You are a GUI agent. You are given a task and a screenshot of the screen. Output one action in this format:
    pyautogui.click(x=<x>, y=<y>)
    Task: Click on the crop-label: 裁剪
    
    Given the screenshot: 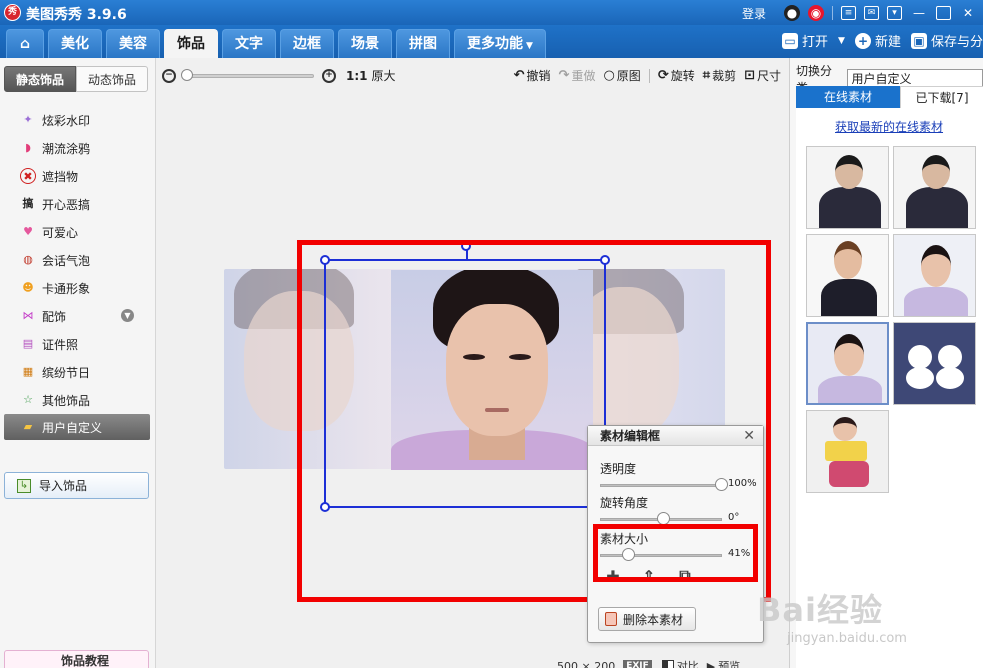 What is the action you would take?
    pyautogui.click(x=724, y=76)
    